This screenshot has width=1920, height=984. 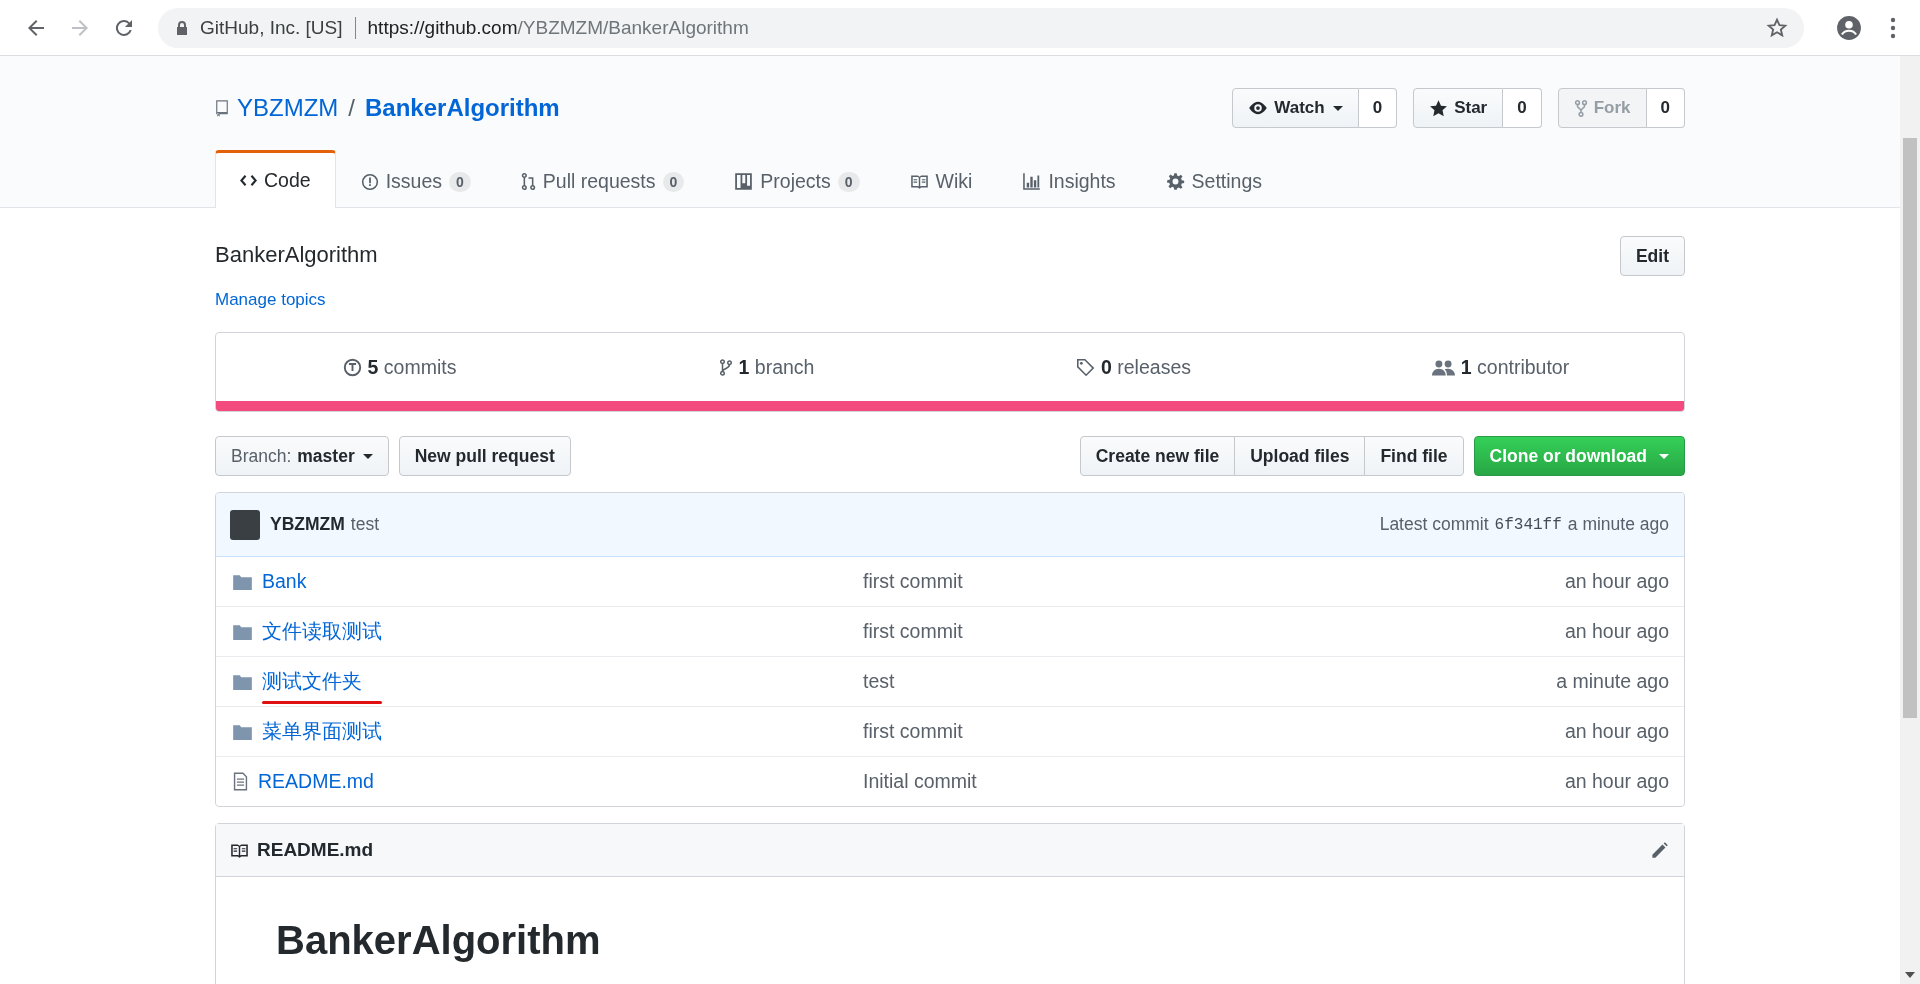 I want to click on commit-age: a minute ago, so click(x=1612, y=681).